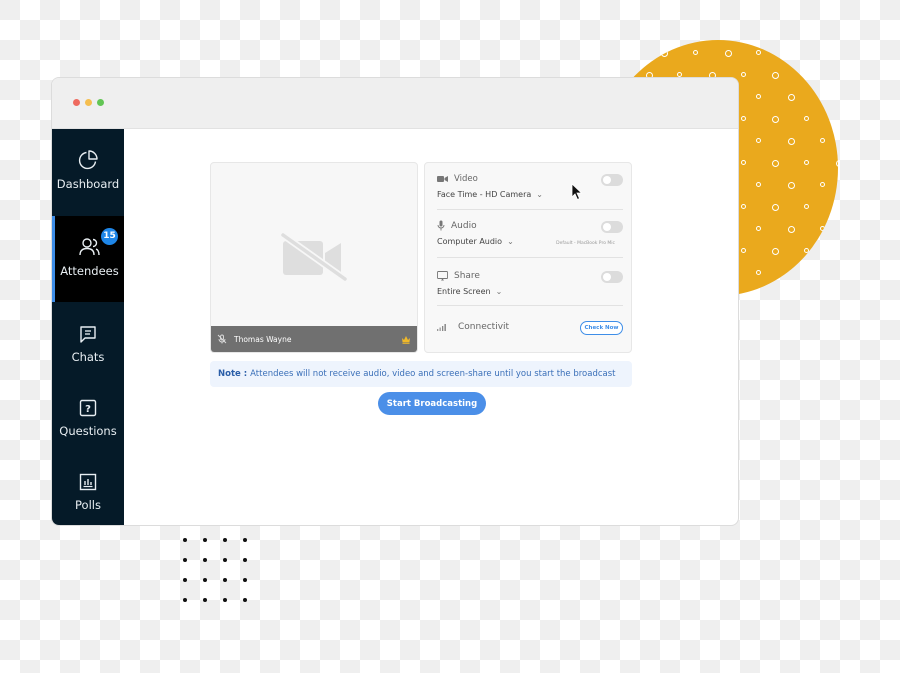 This screenshot has width=900, height=673. Describe the element at coordinates (100, 102) in the screenshot. I see `maximize-window-button` at that location.